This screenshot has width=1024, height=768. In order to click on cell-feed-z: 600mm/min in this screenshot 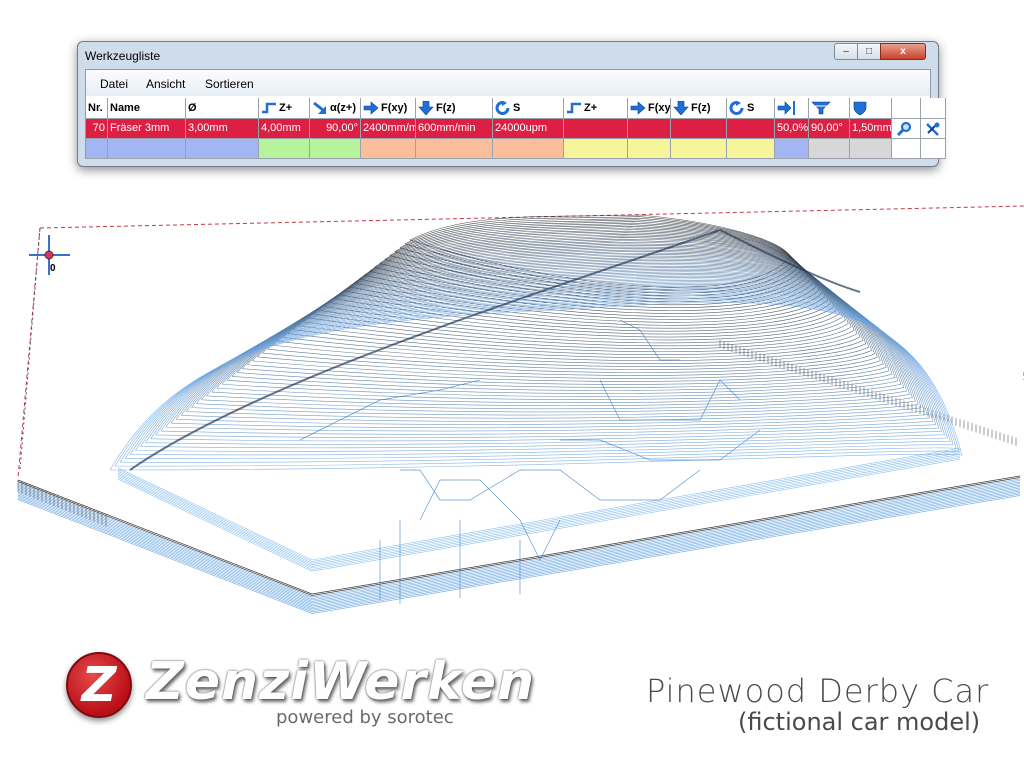, I will do `click(454, 129)`.